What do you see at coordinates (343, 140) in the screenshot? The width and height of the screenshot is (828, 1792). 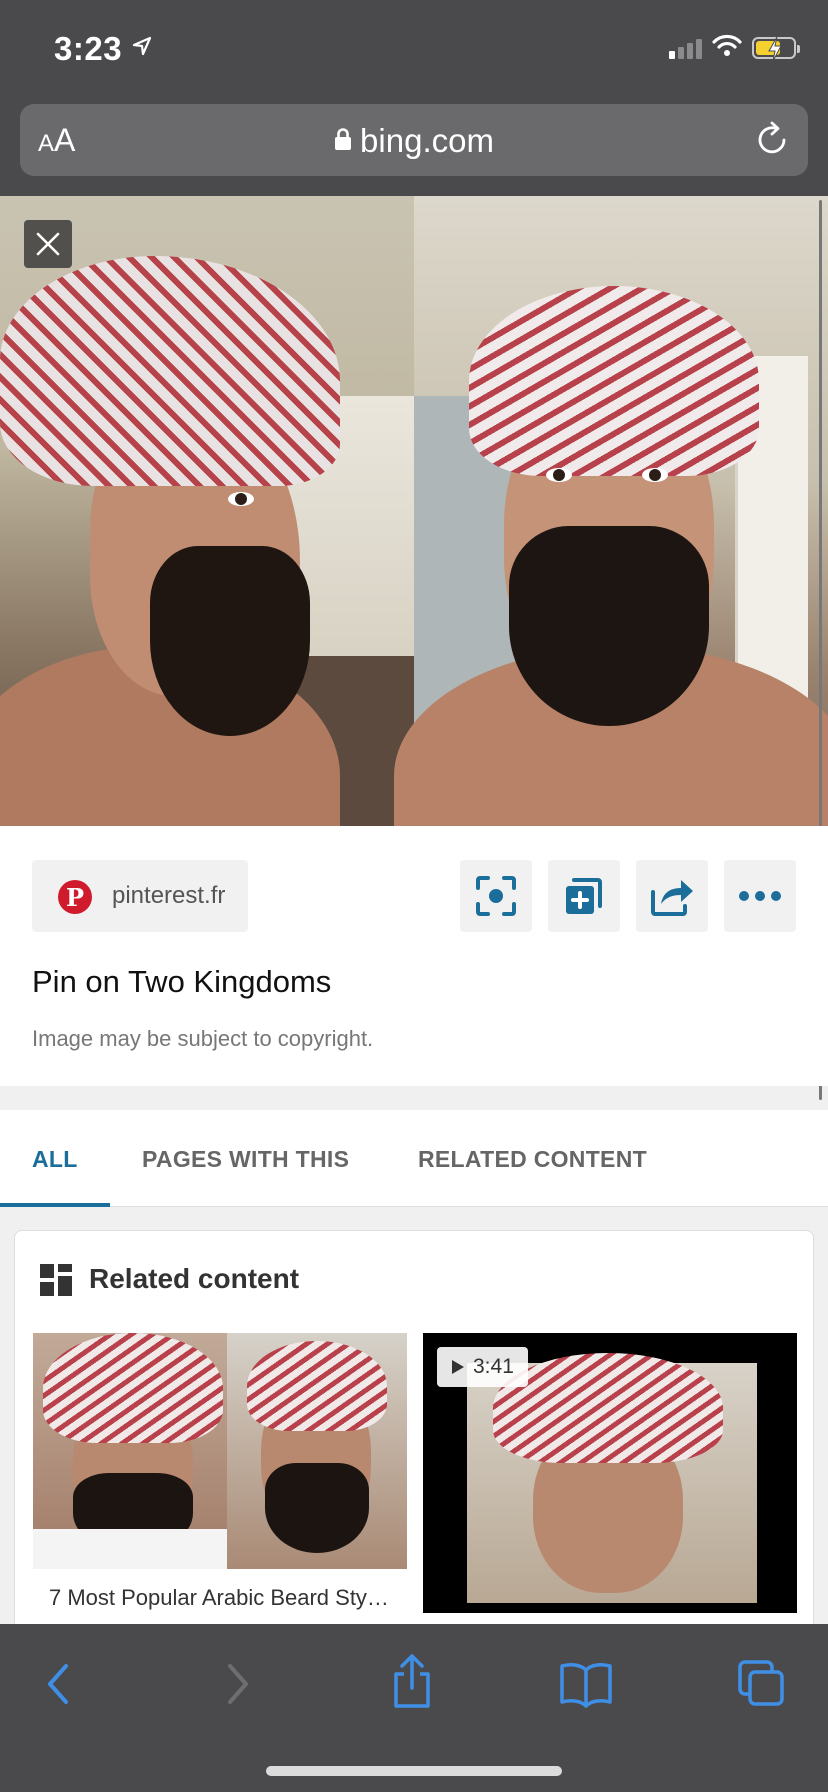 I see `lock-icon` at bounding box center [343, 140].